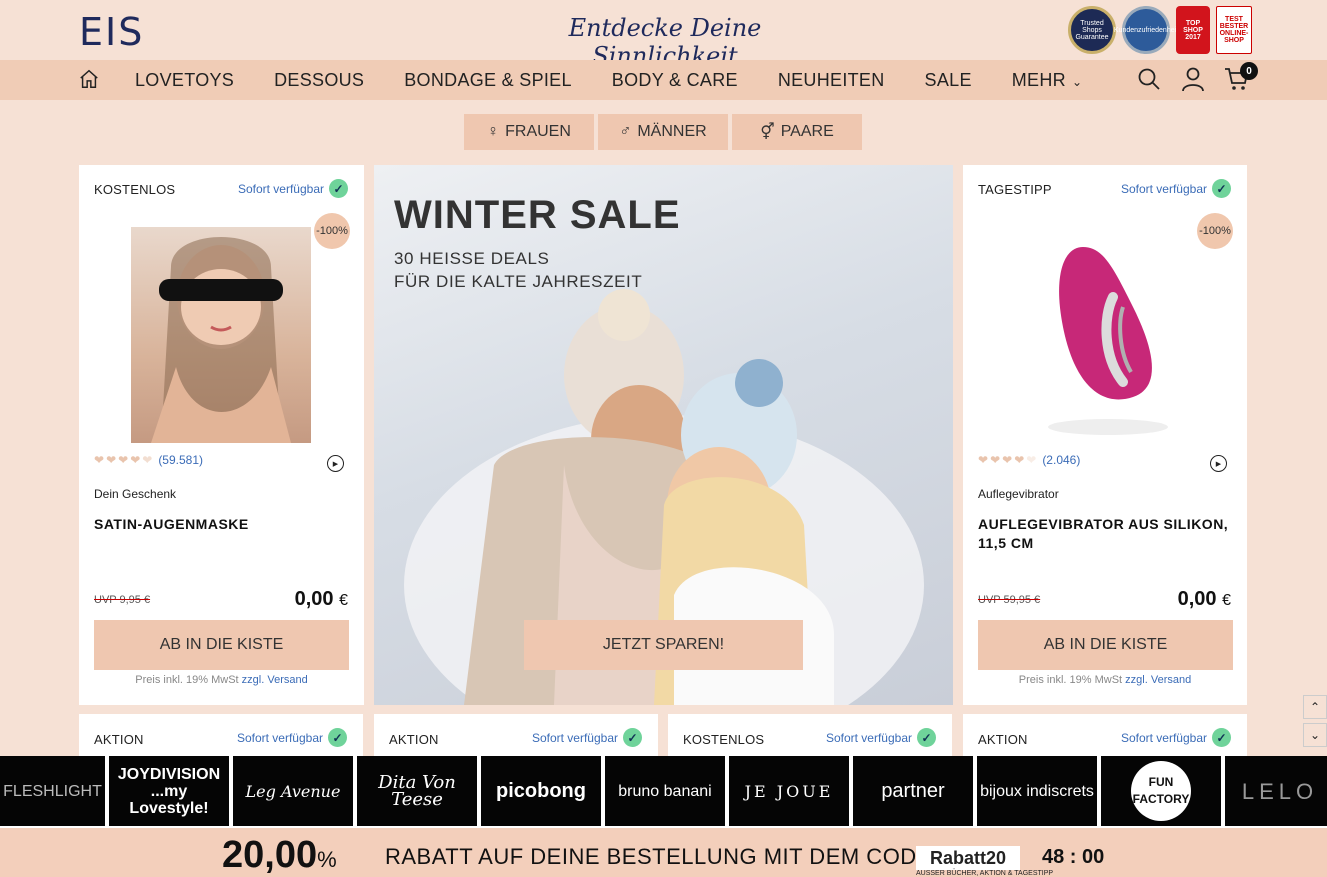 The width and height of the screenshot is (1327, 877). Describe the element at coordinates (518, 281) in the screenshot. I see `hero-subtitle-line-2: FÜR DIE KALTE JAHRESZEIT` at that location.